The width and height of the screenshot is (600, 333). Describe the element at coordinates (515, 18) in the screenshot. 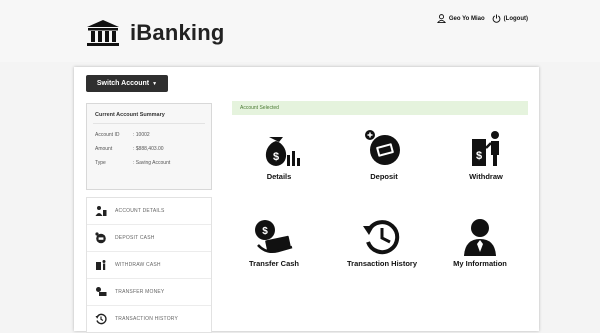

I see `logout-label: (Logout)` at that location.